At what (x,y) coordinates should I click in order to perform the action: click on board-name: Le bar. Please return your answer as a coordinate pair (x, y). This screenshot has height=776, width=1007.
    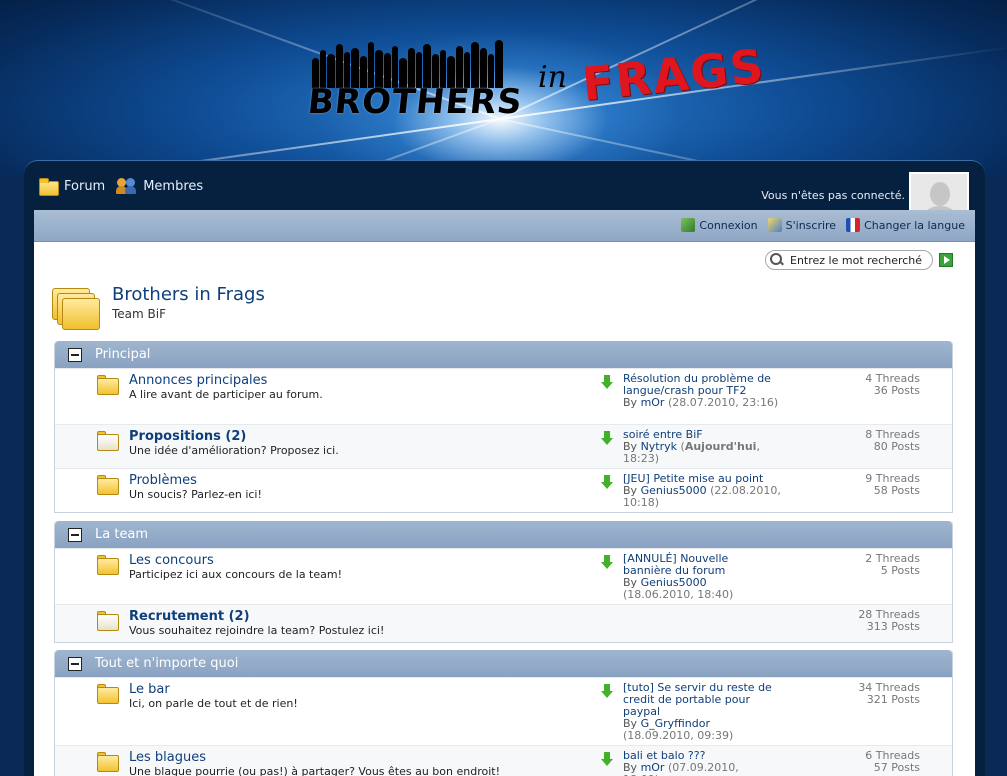
    Looking at the image, I should click on (149, 689).